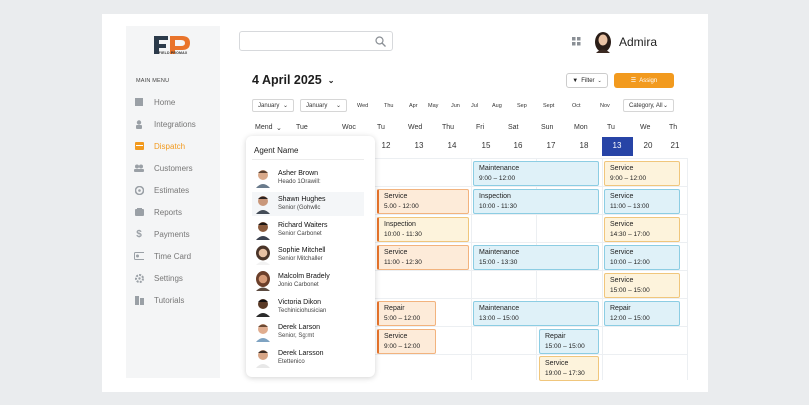 The image size is (809, 405). What do you see at coordinates (576, 41) in the screenshot?
I see `apps-grid-icon` at bounding box center [576, 41].